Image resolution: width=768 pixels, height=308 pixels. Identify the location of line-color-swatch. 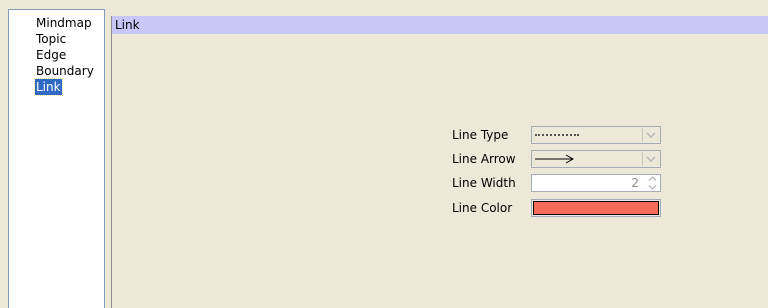
(596, 208).